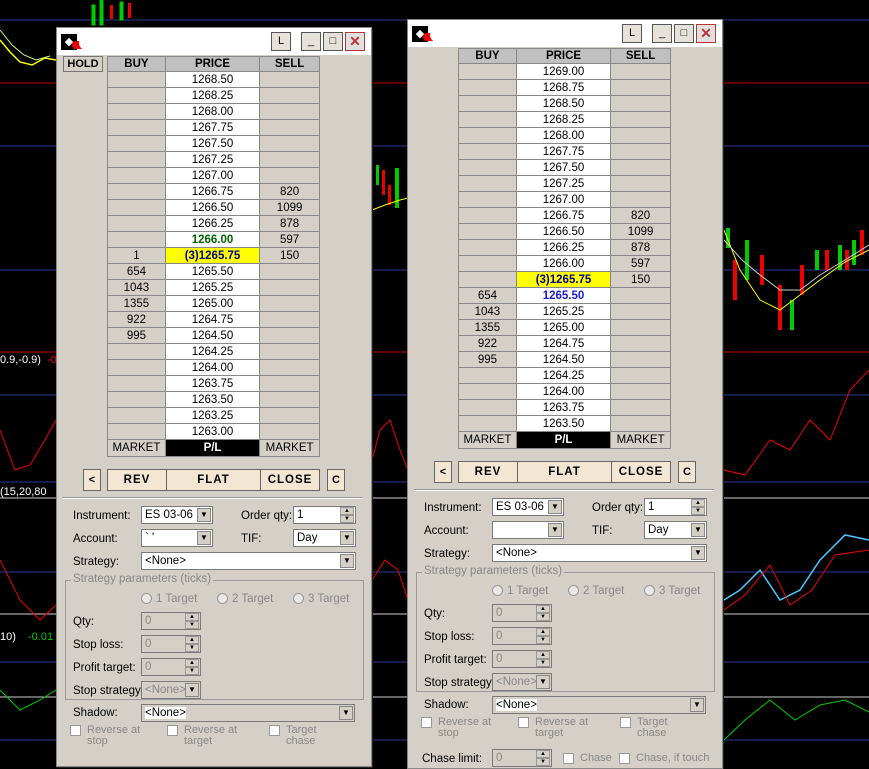 The height and width of the screenshot is (769, 869). I want to click on price-cell: 1268.25, so click(563, 119).